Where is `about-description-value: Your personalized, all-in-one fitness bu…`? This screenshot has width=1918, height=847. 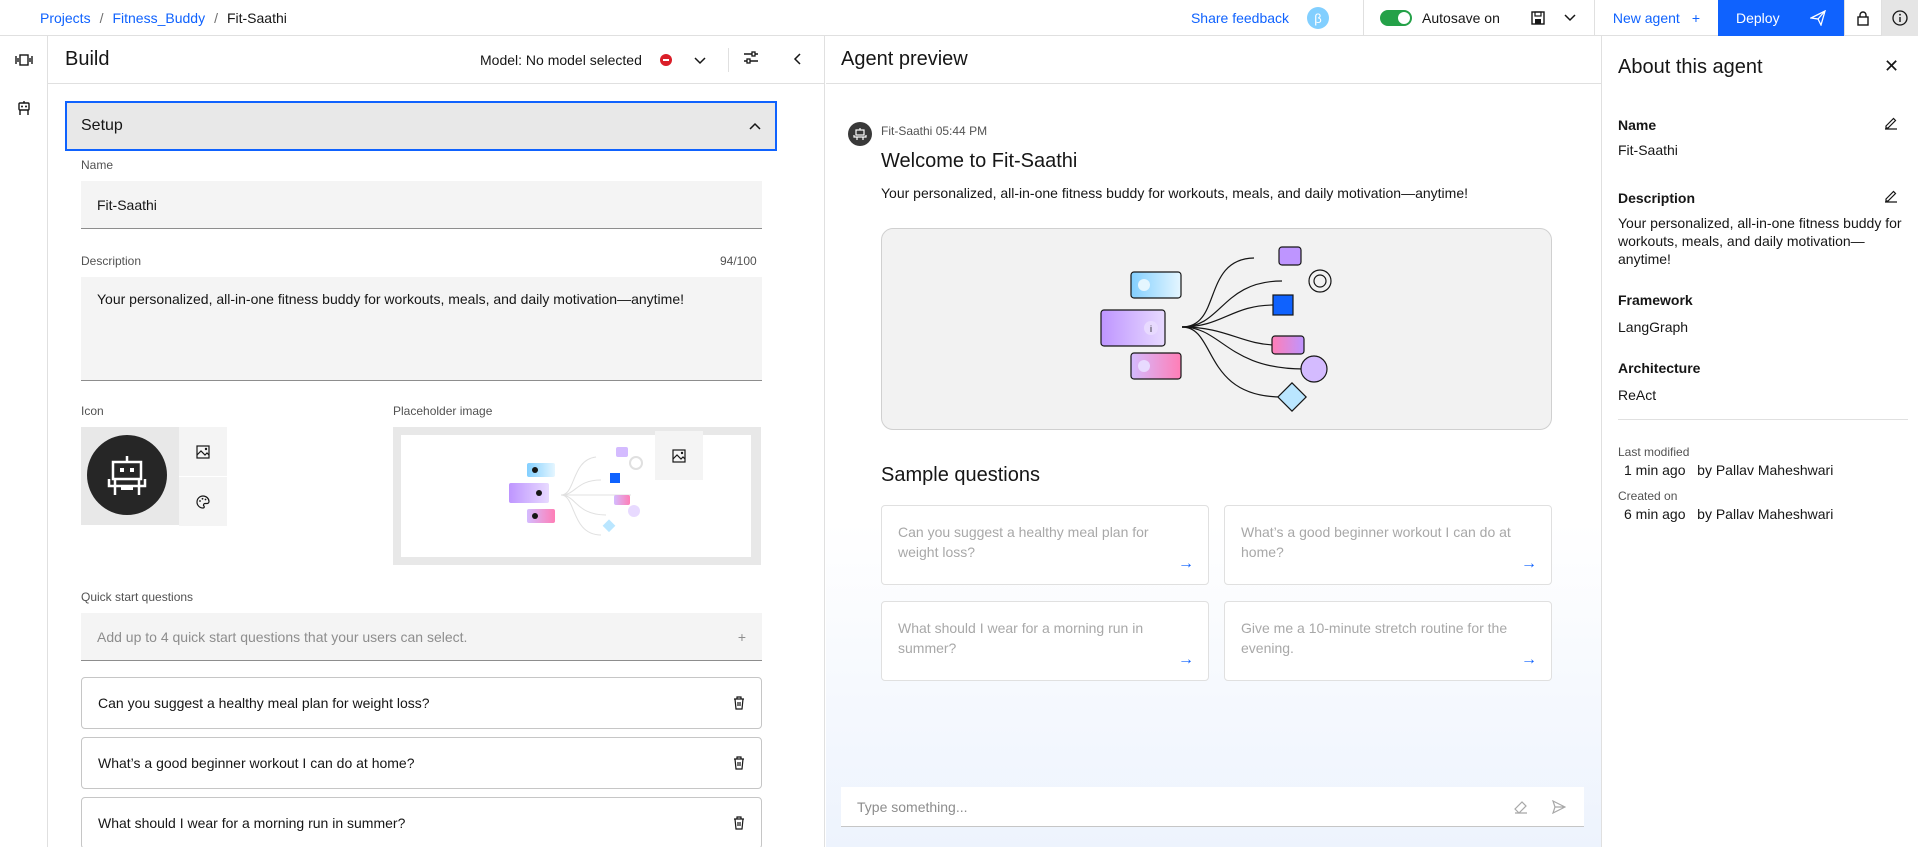
about-description-value: Your personalized, all-in-one fitness bu… is located at coordinates (1760, 241).